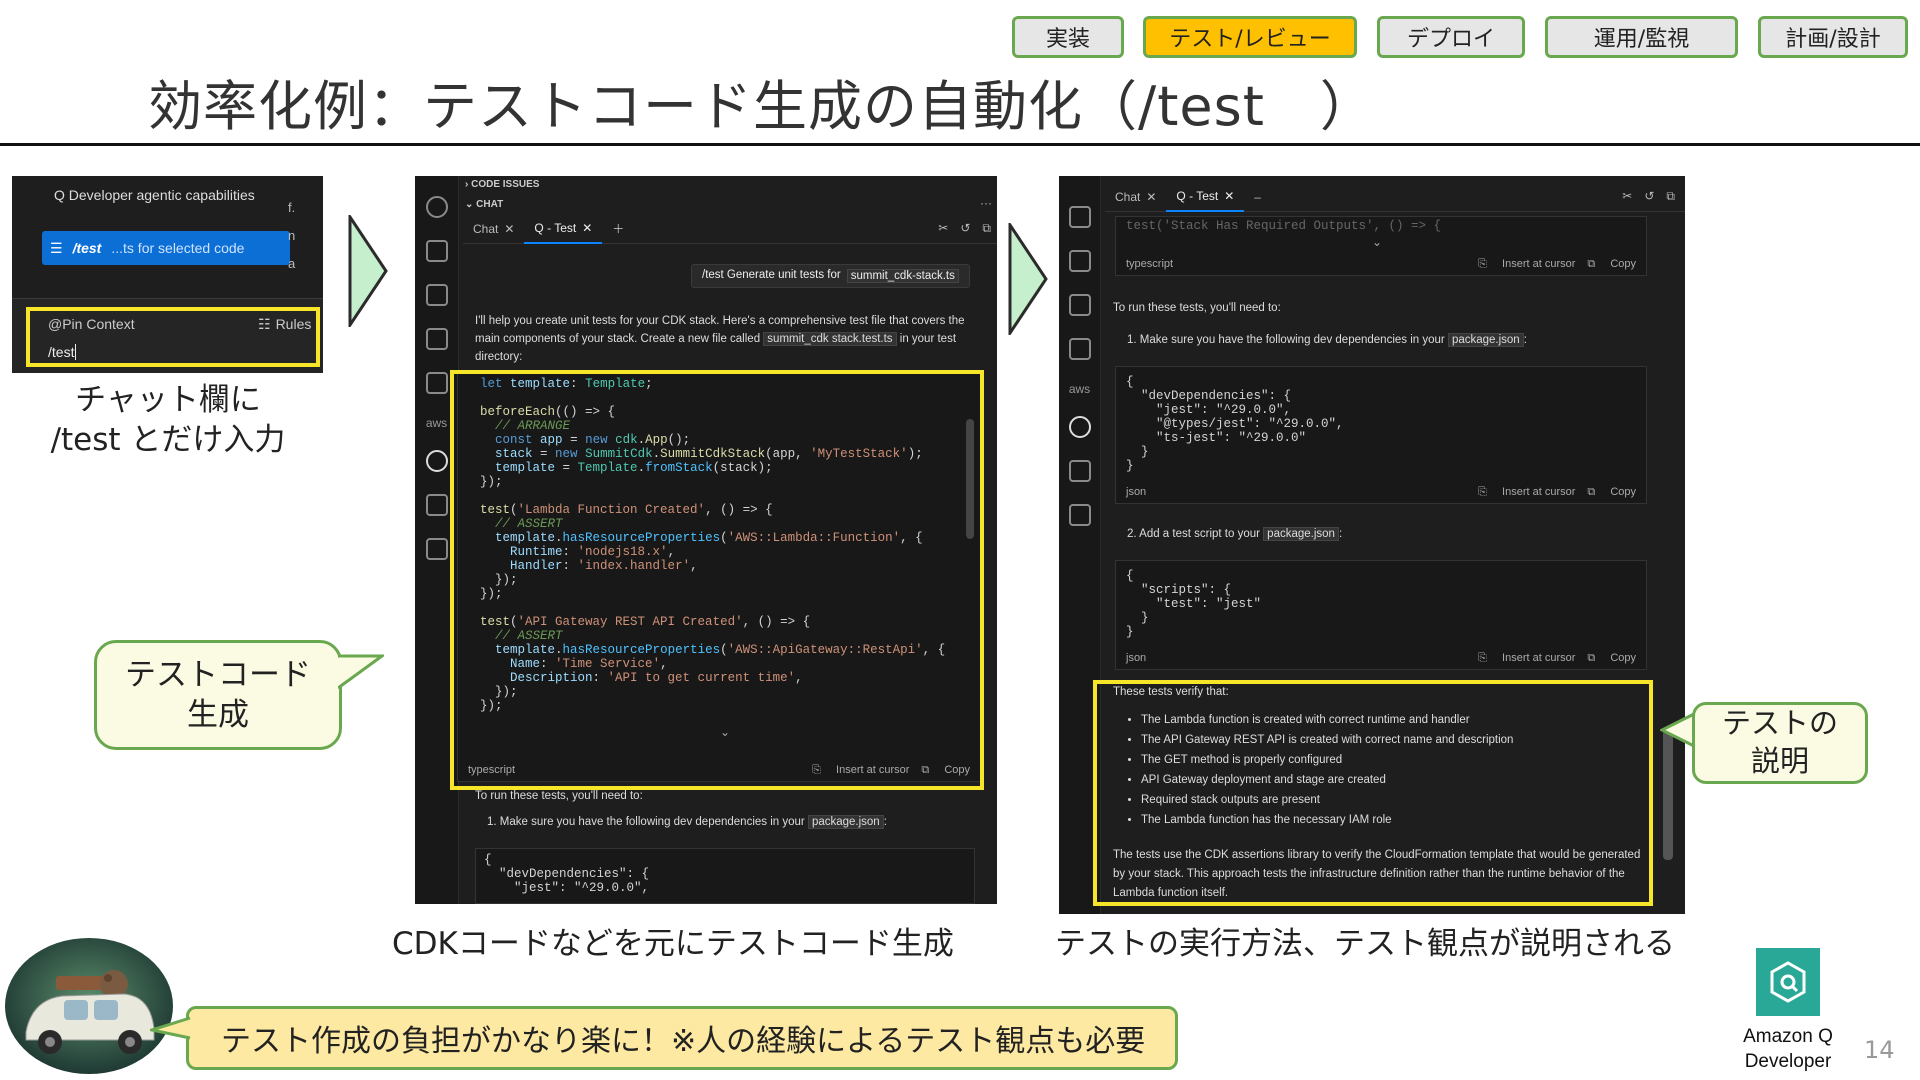  I want to click on pin-context-button: @Pin Context, so click(91, 324).